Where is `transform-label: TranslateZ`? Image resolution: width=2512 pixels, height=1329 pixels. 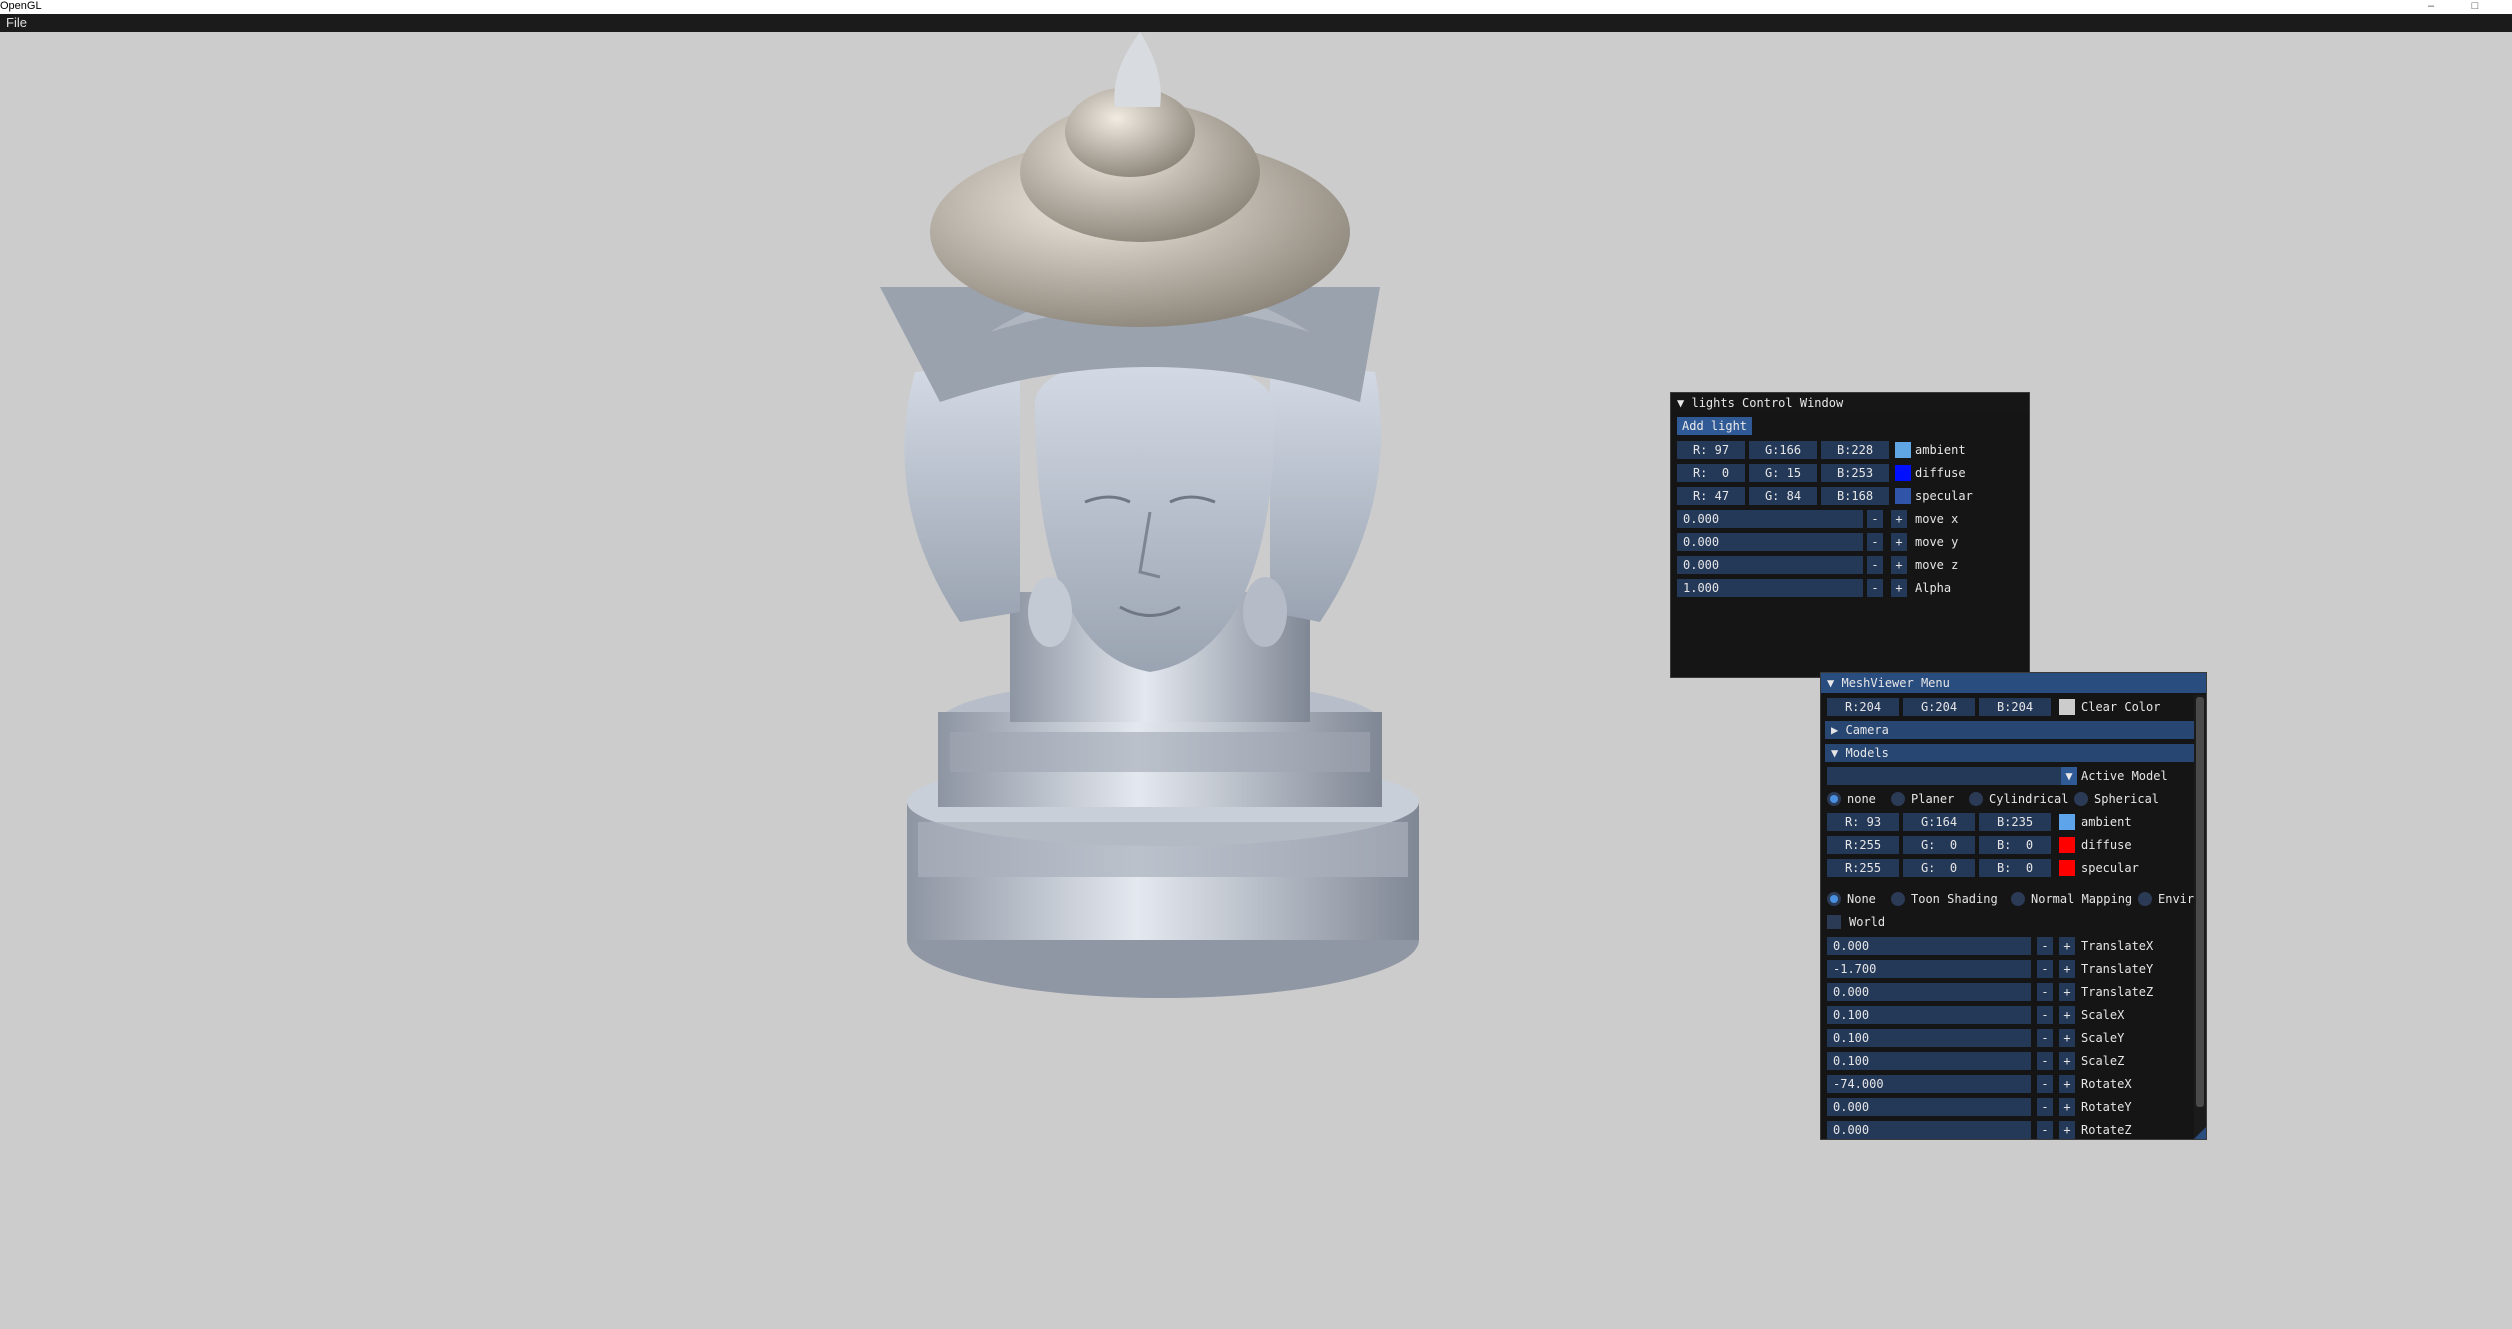 transform-label: TranslateZ is located at coordinates (2117, 992).